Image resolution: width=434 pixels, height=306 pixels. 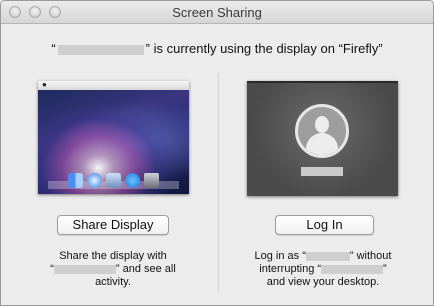 I want to click on mail-icon, so click(x=113, y=180).